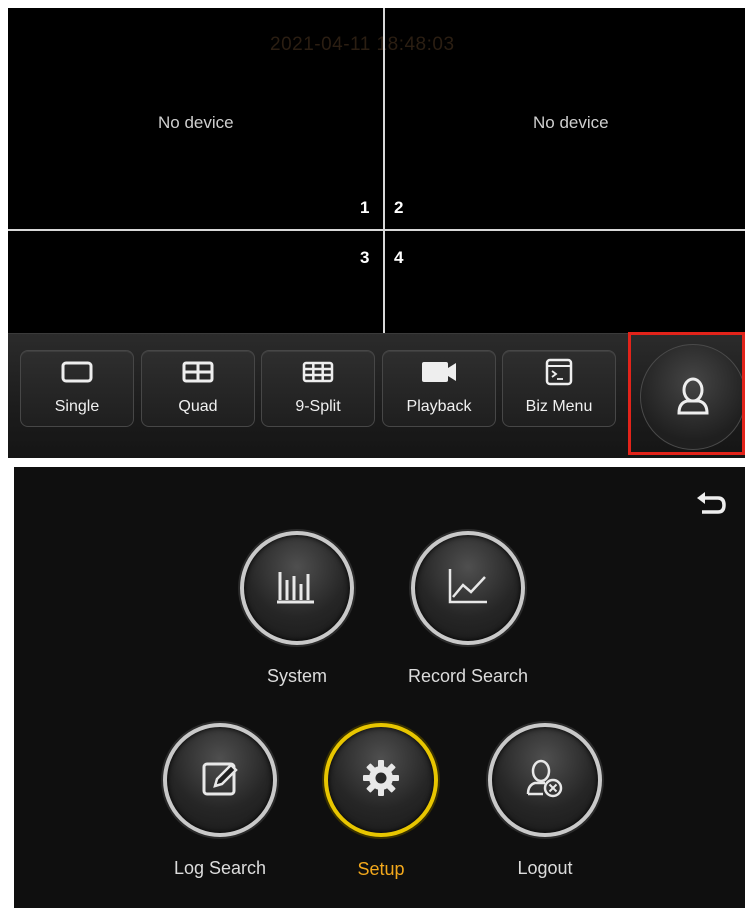 The image size is (745, 908). I want to click on log-search-button, so click(220, 780).